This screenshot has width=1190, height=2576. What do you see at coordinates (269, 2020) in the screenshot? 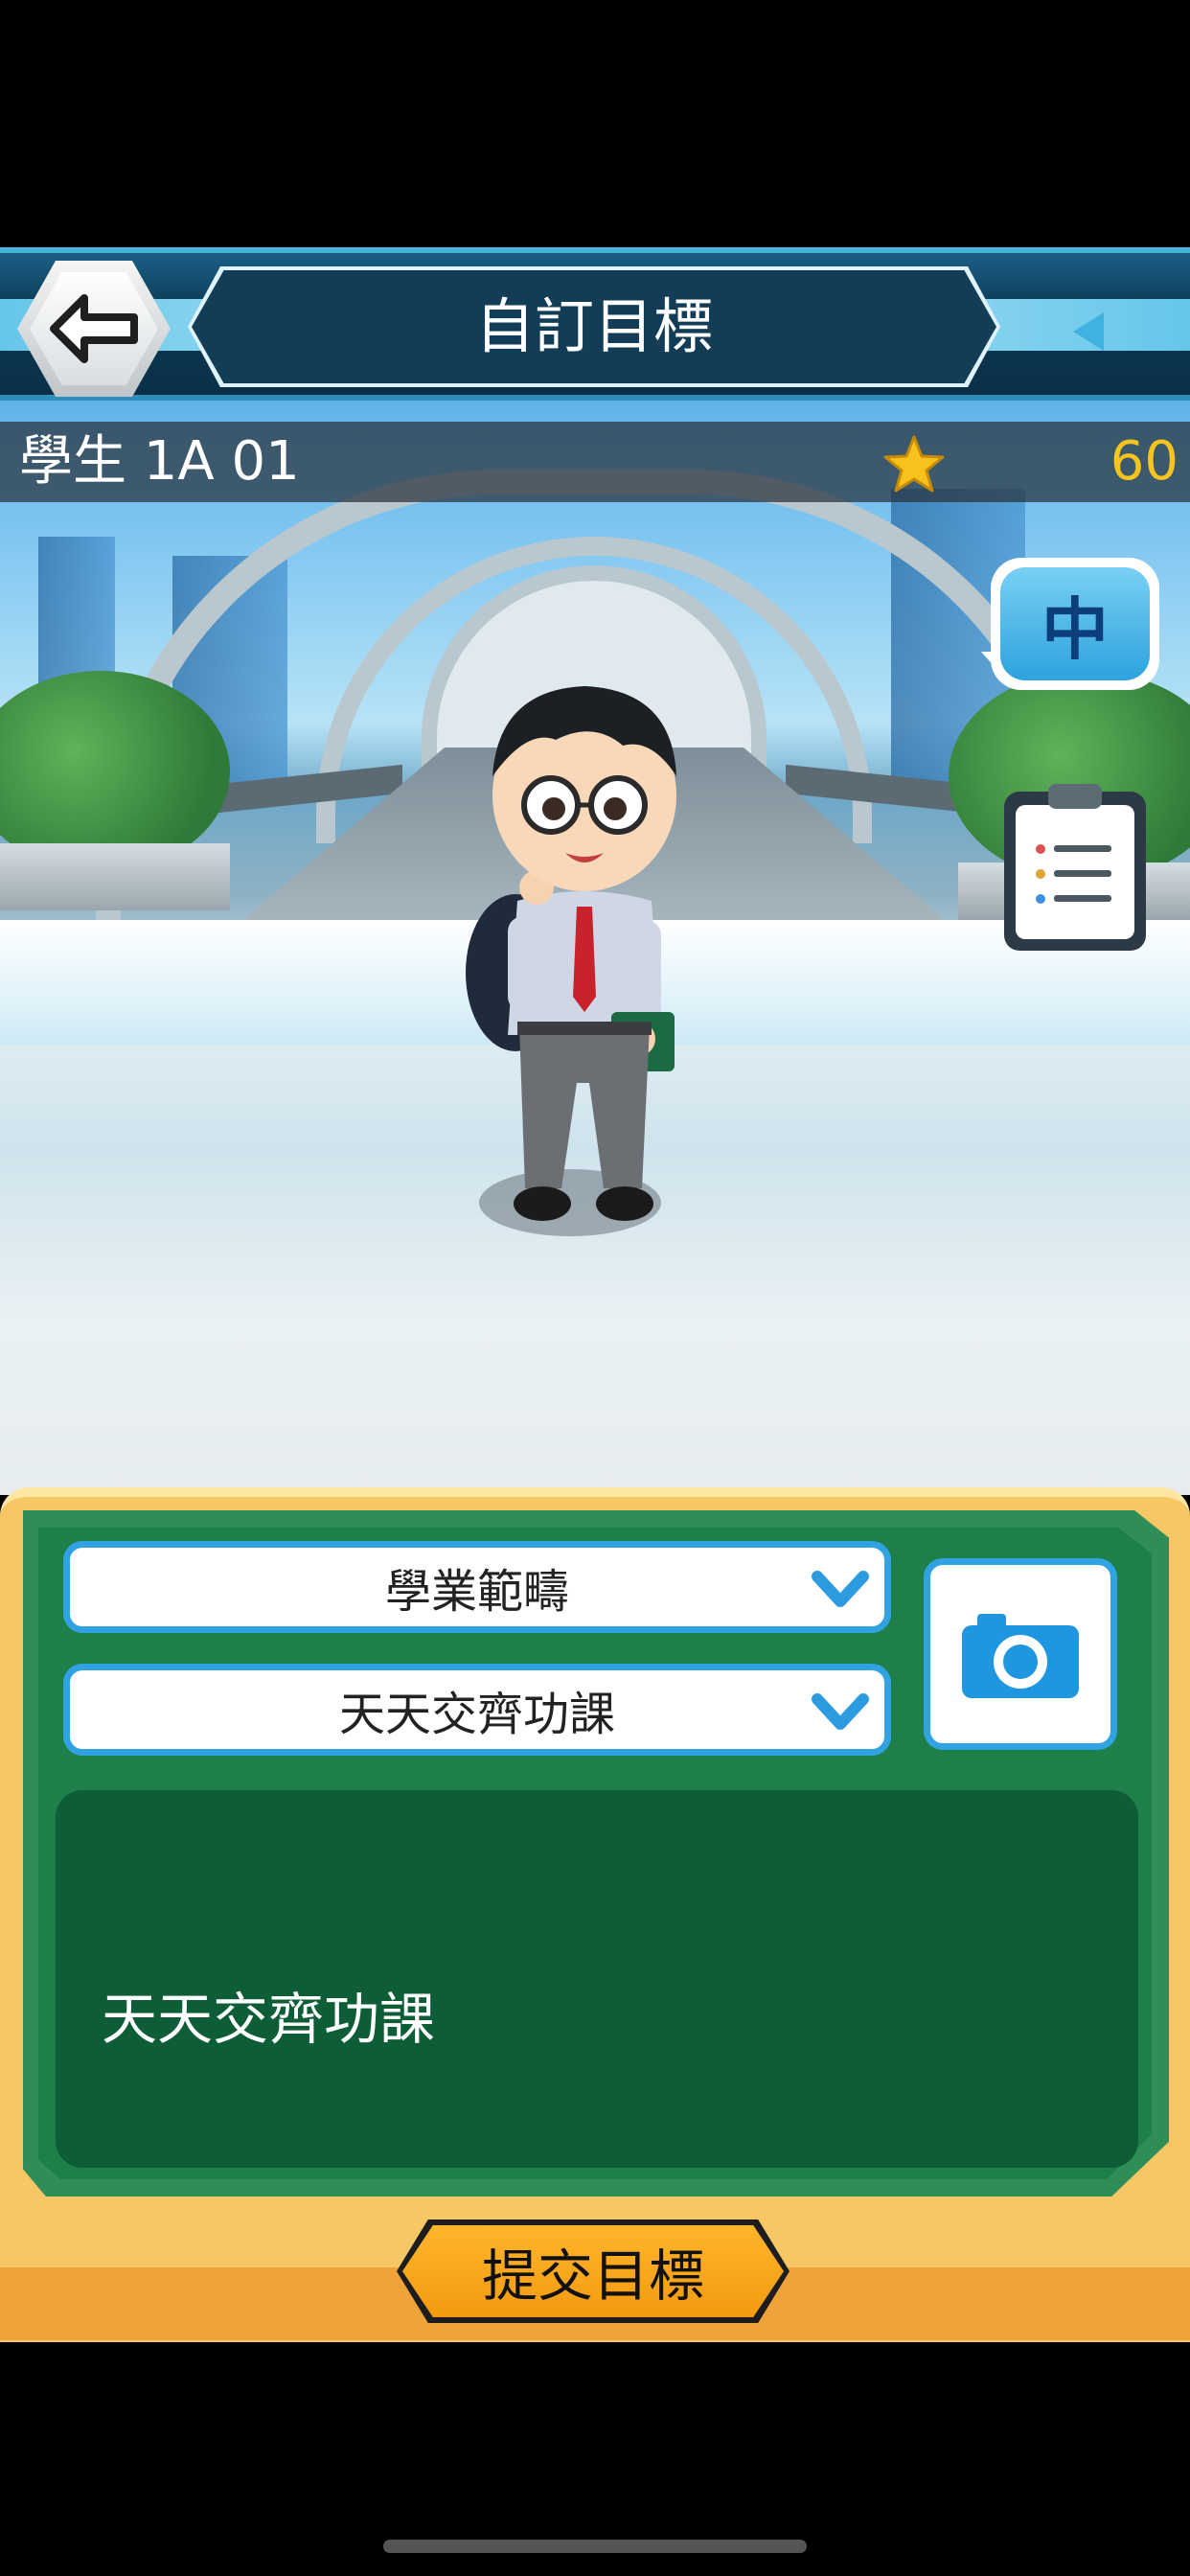
I see `goal-text: 天天交齊功課` at bounding box center [269, 2020].